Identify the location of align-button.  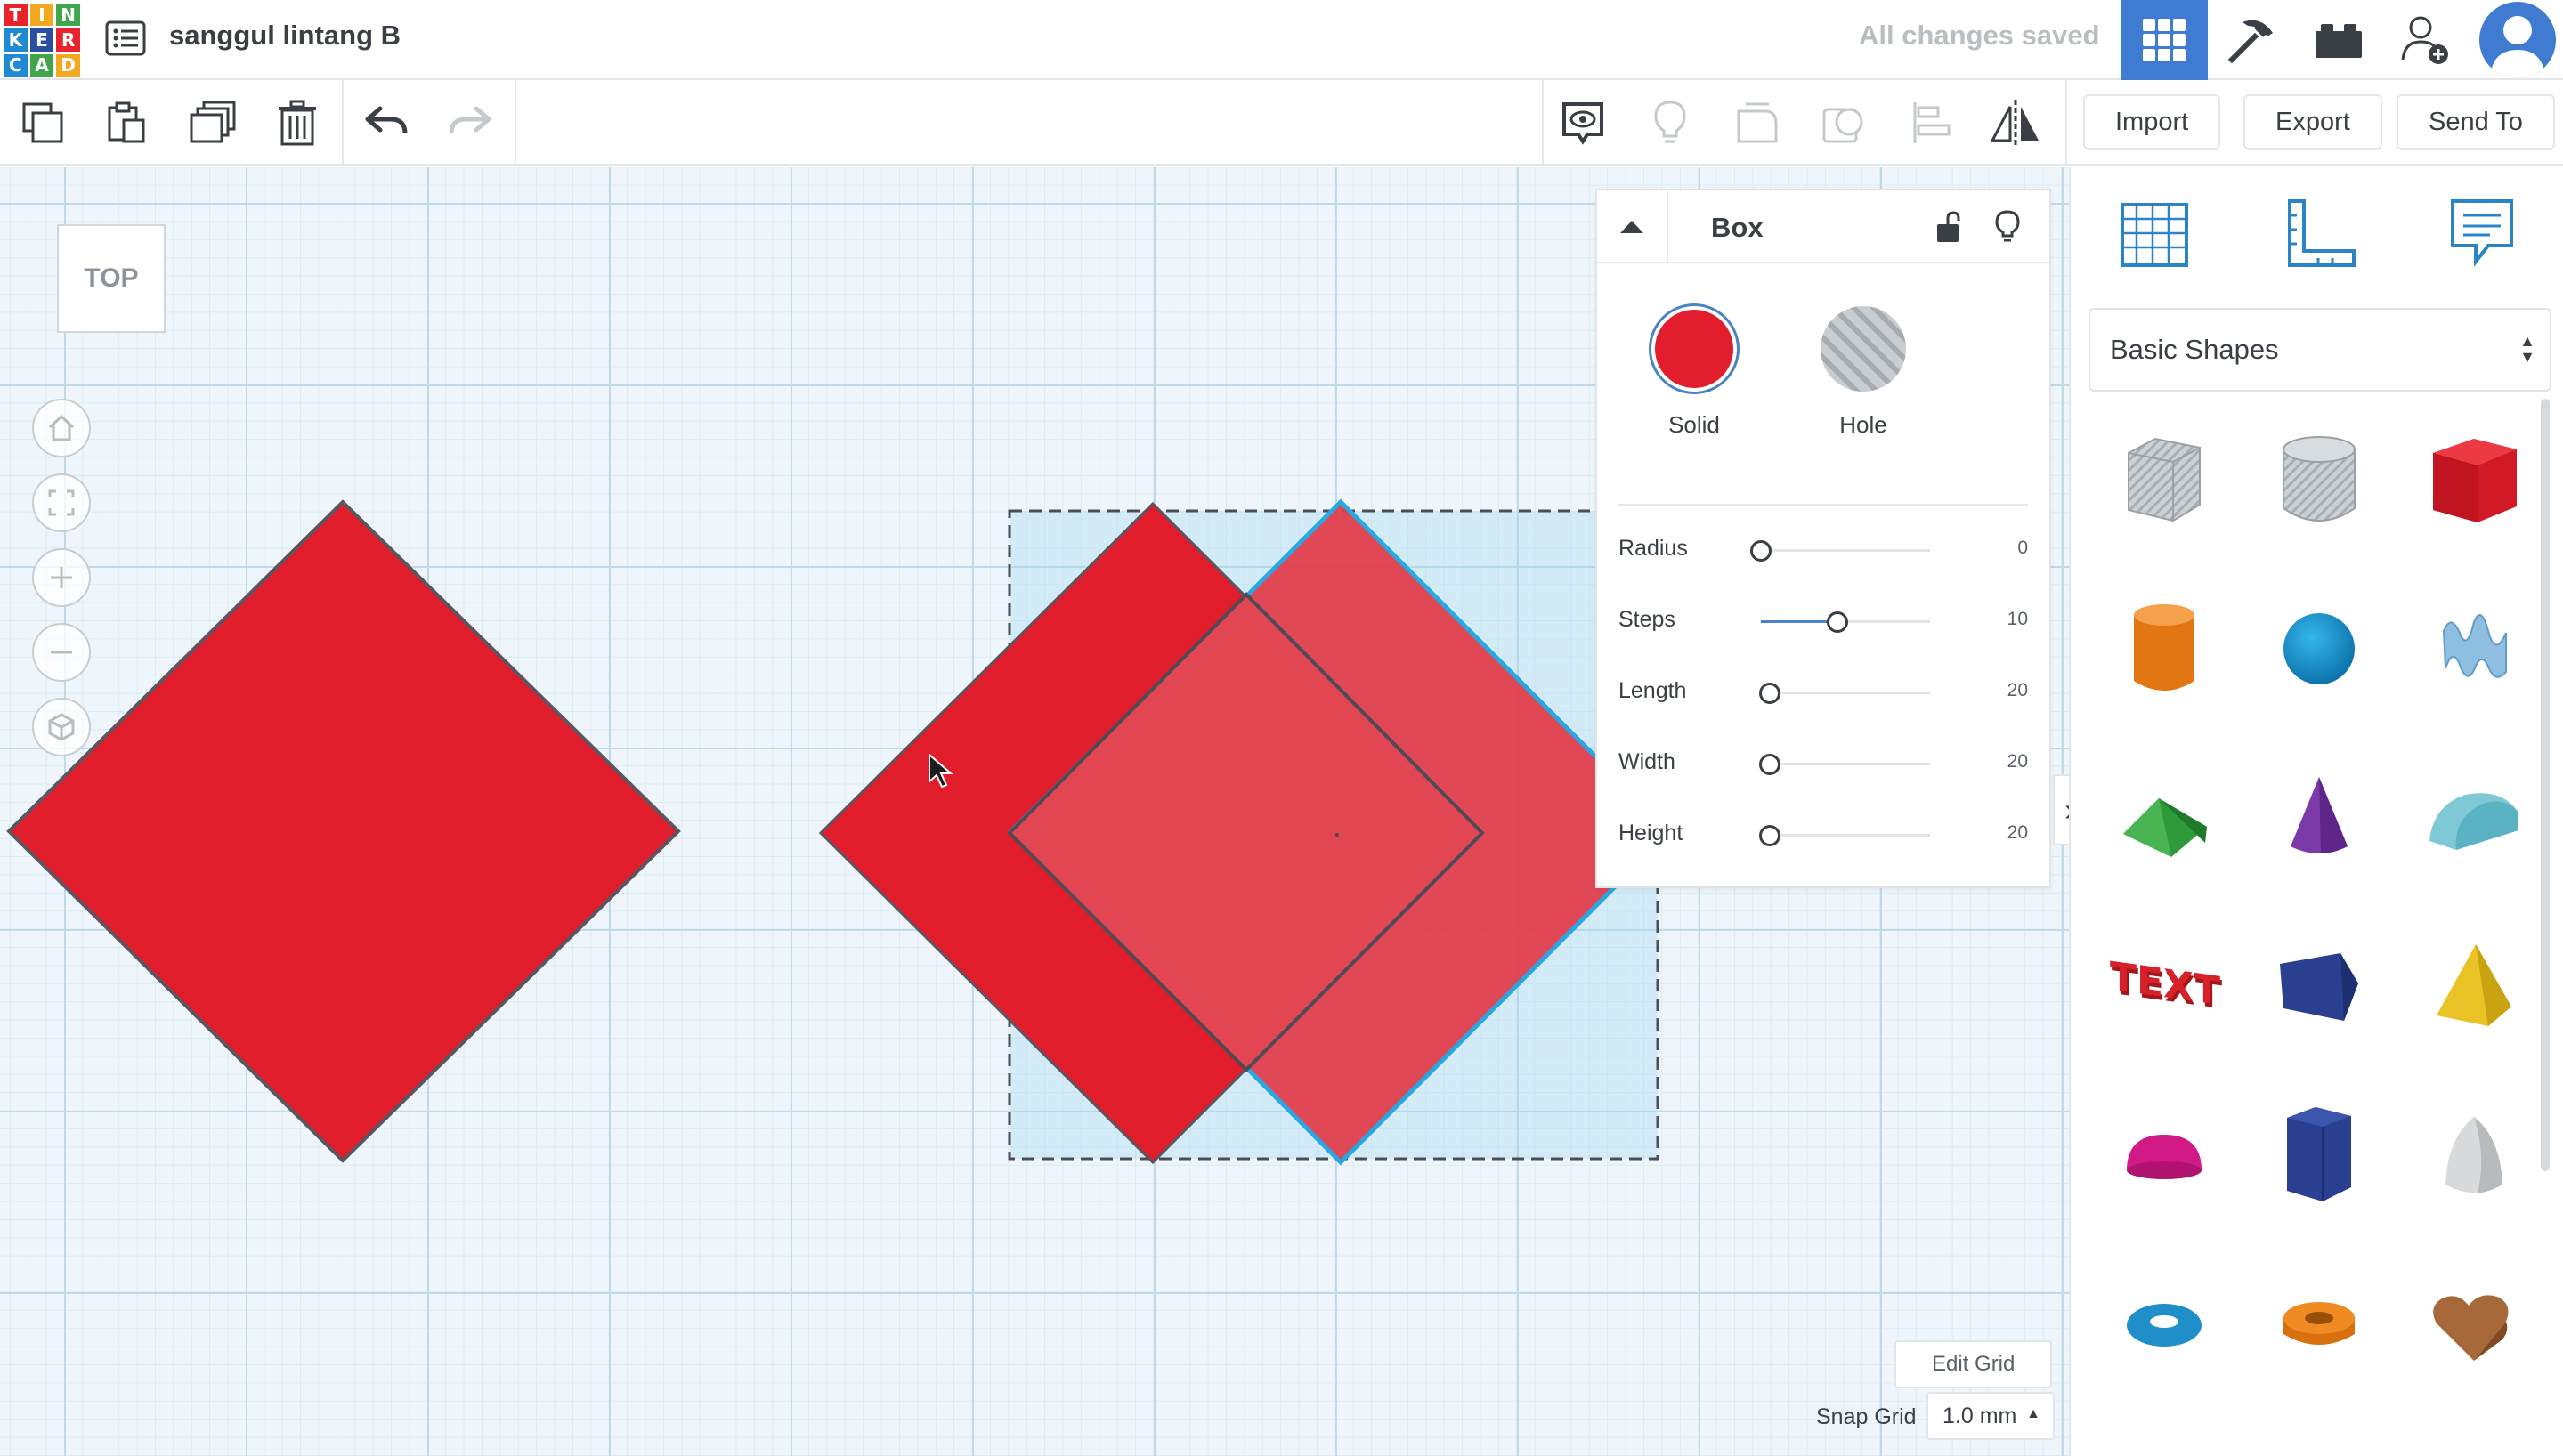
(1932, 123).